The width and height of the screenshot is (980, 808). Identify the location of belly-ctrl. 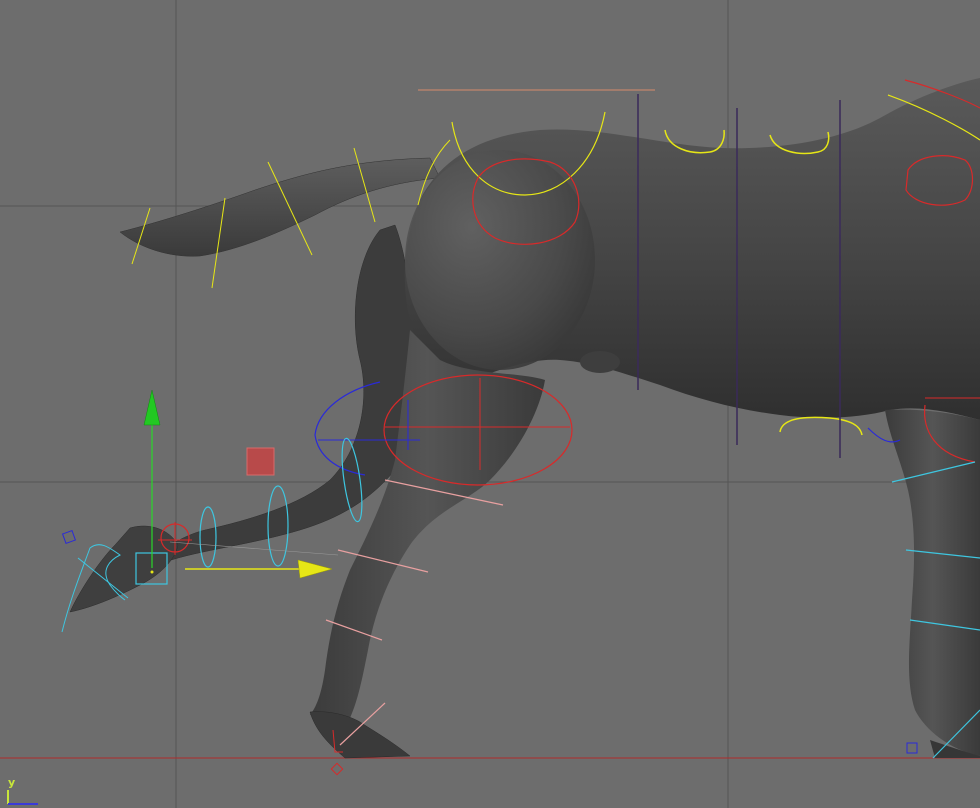
(821, 426).